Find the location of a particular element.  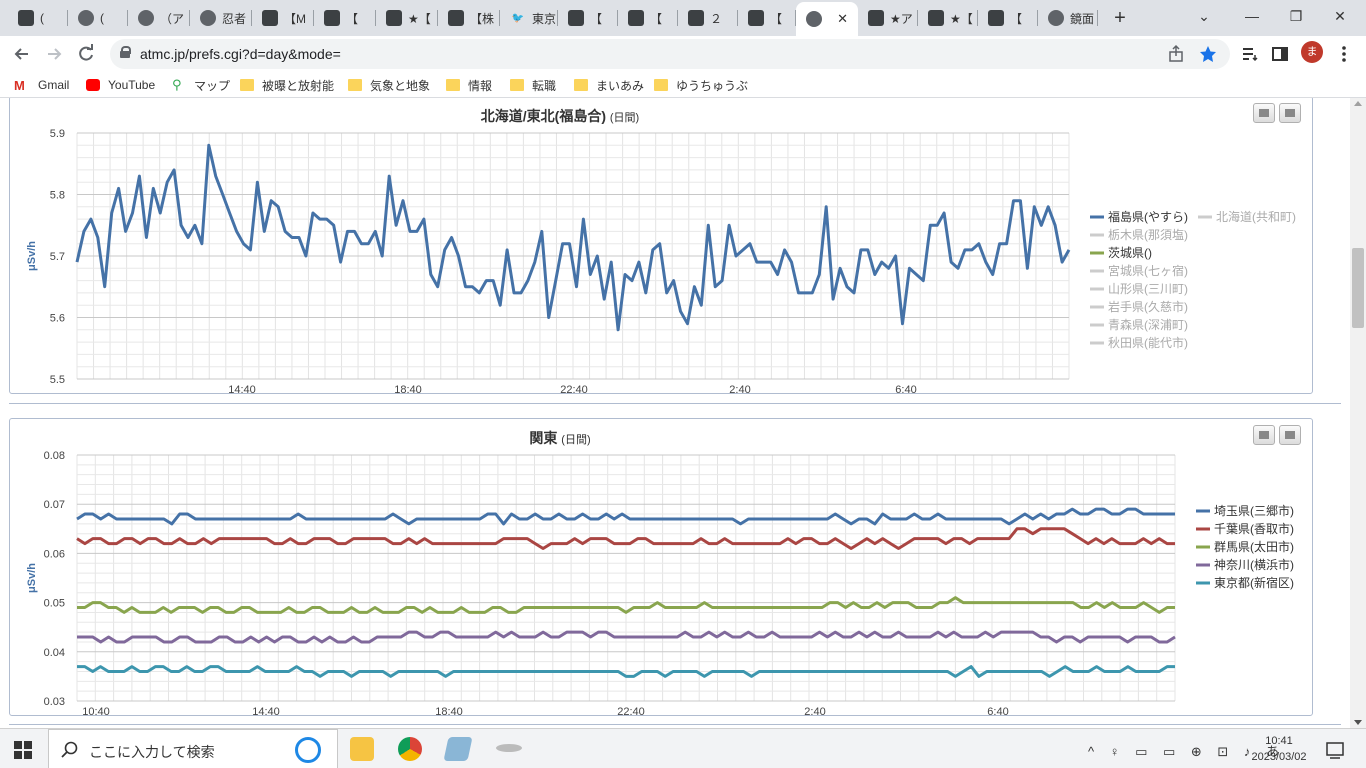

browser-tab: （ア is located at coordinates (159, 18).